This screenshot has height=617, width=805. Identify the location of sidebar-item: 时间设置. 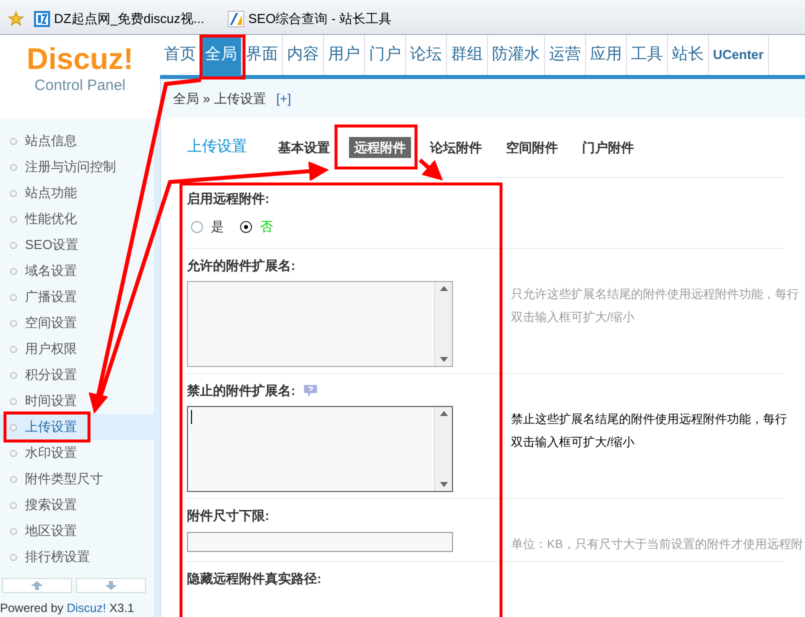
(77, 401).